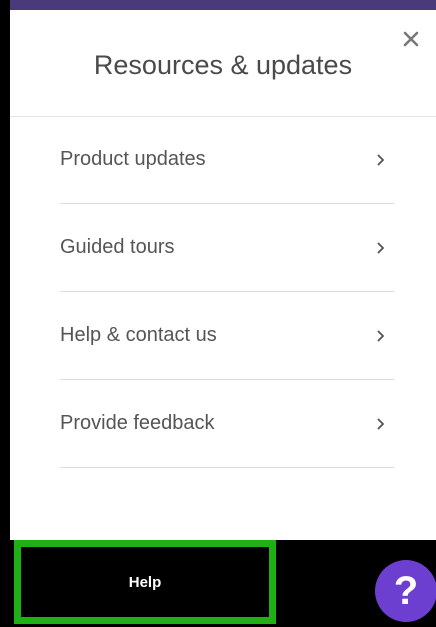 The width and height of the screenshot is (436, 627). I want to click on menu-item-product-updates: Product updates, so click(227, 160).